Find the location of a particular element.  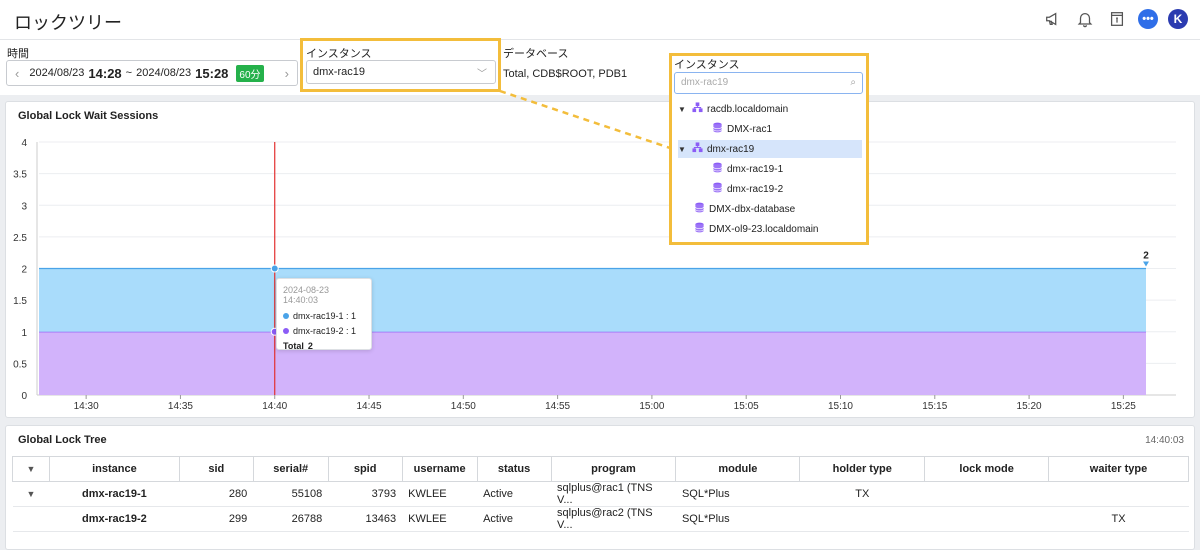

cell-spid: 3793 is located at coordinates (365, 494).